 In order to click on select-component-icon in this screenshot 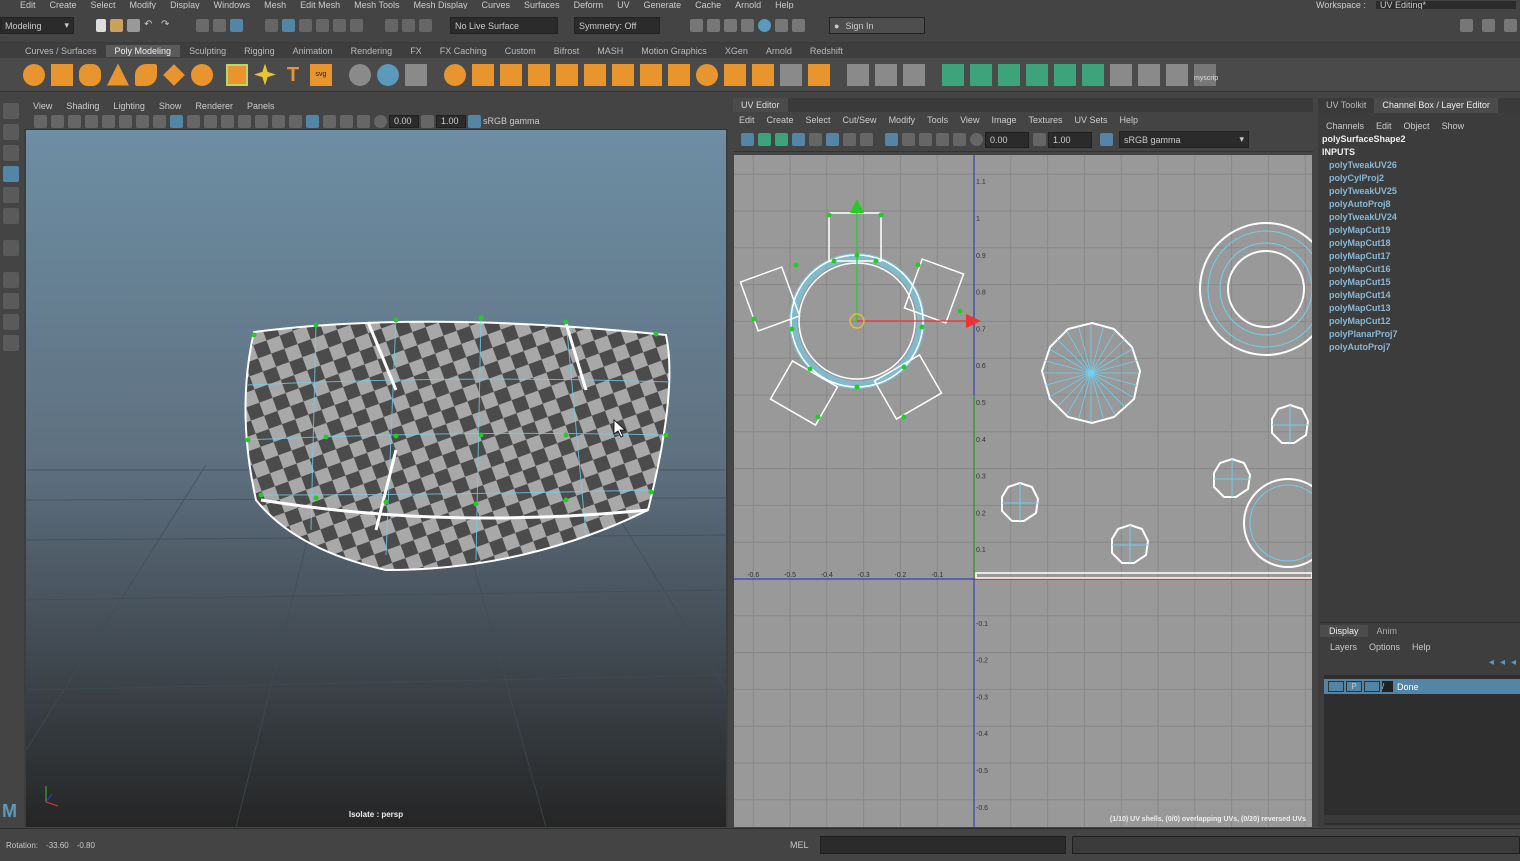, I will do `click(236, 25)`.